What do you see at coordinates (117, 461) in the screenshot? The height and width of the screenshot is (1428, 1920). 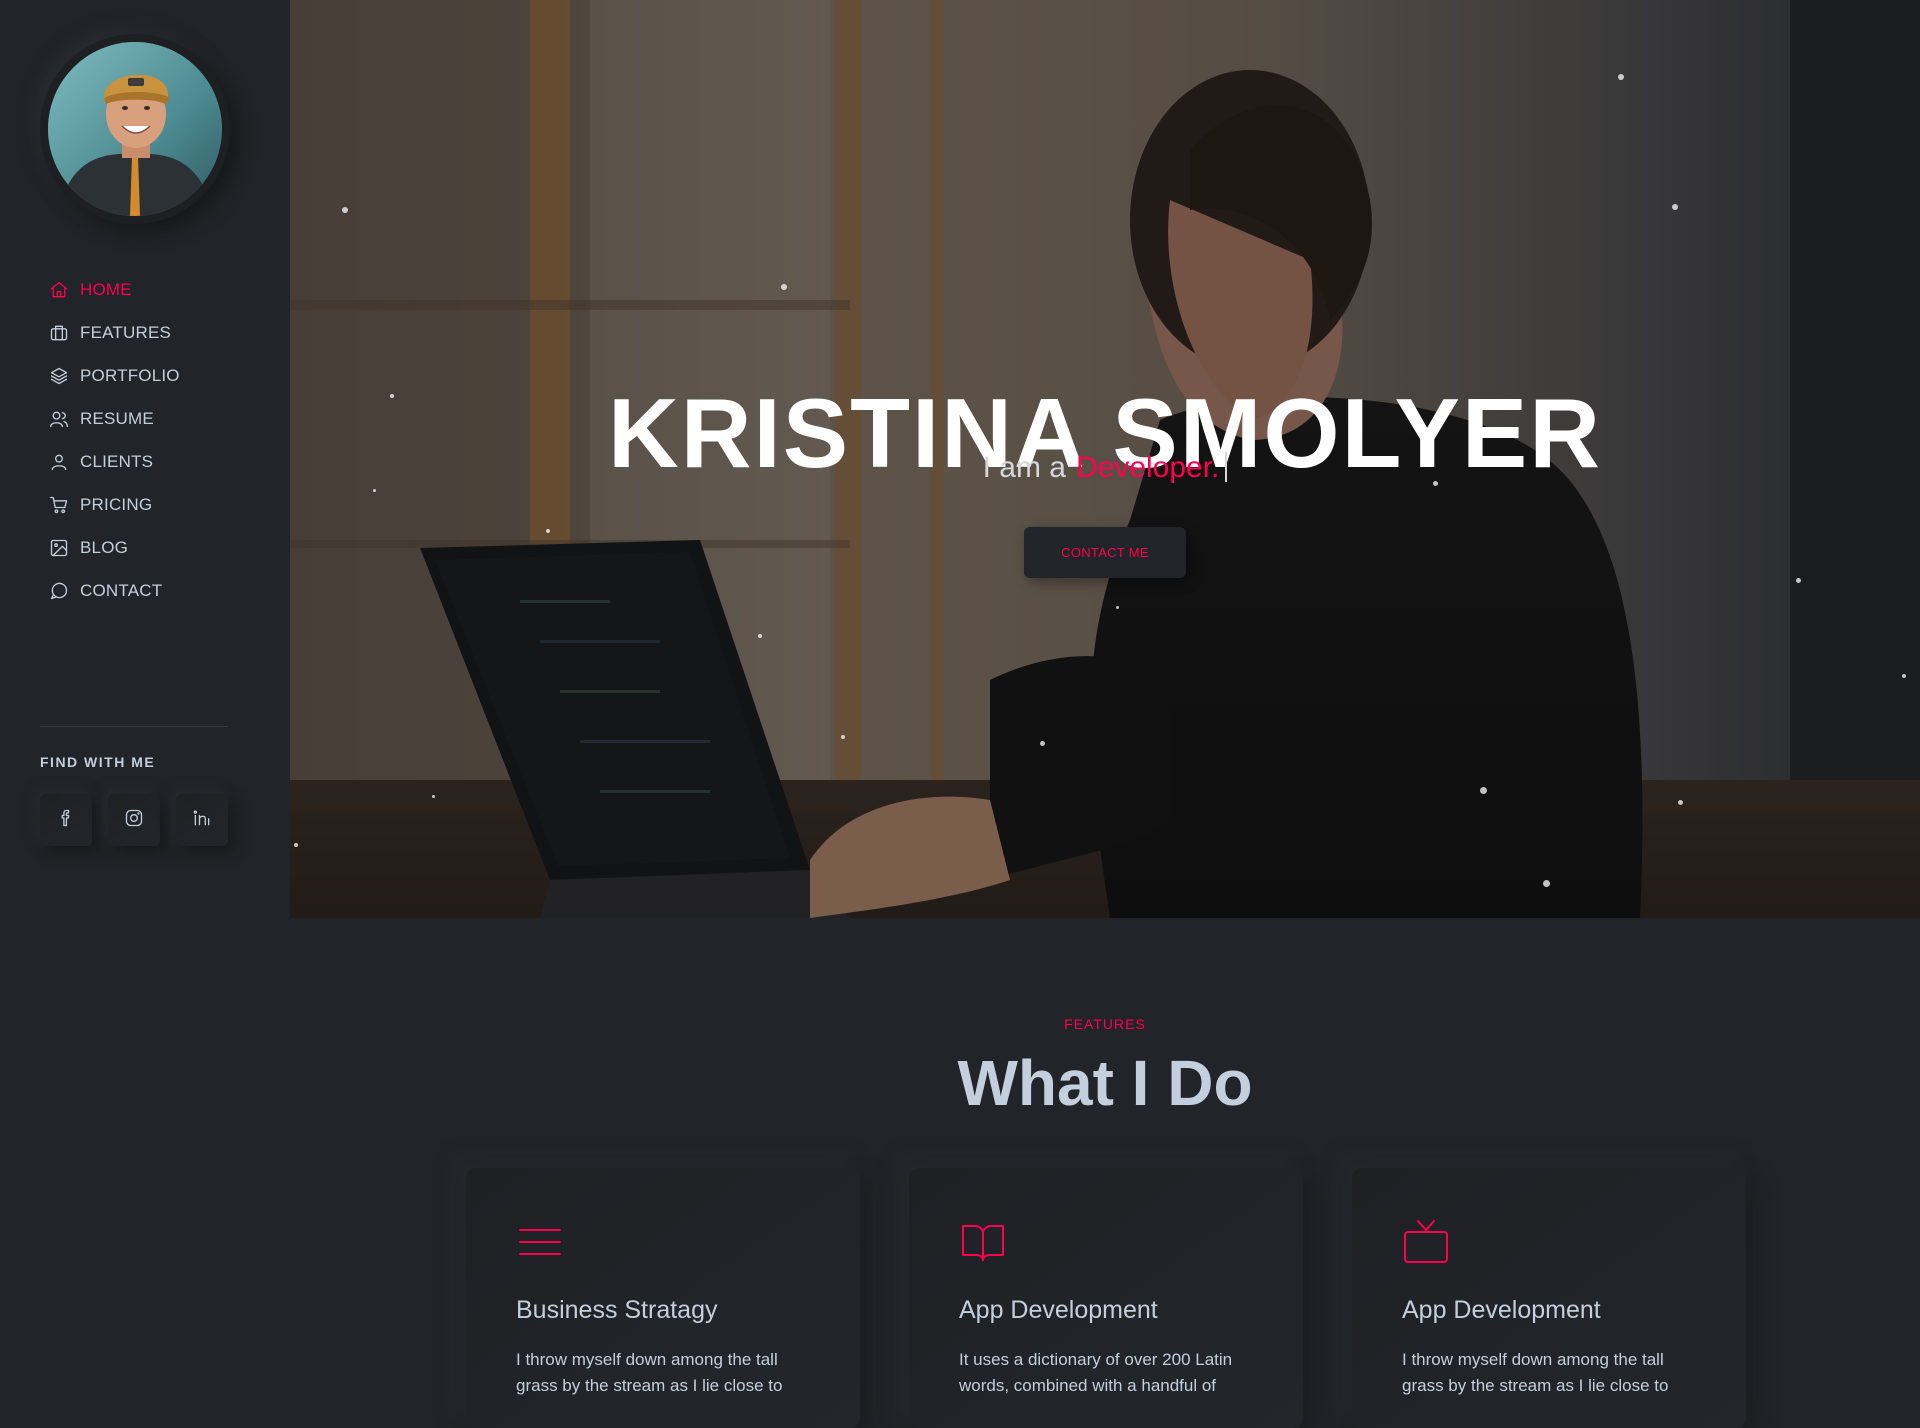 I see `nav-item-label: CLIENTS` at bounding box center [117, 461].